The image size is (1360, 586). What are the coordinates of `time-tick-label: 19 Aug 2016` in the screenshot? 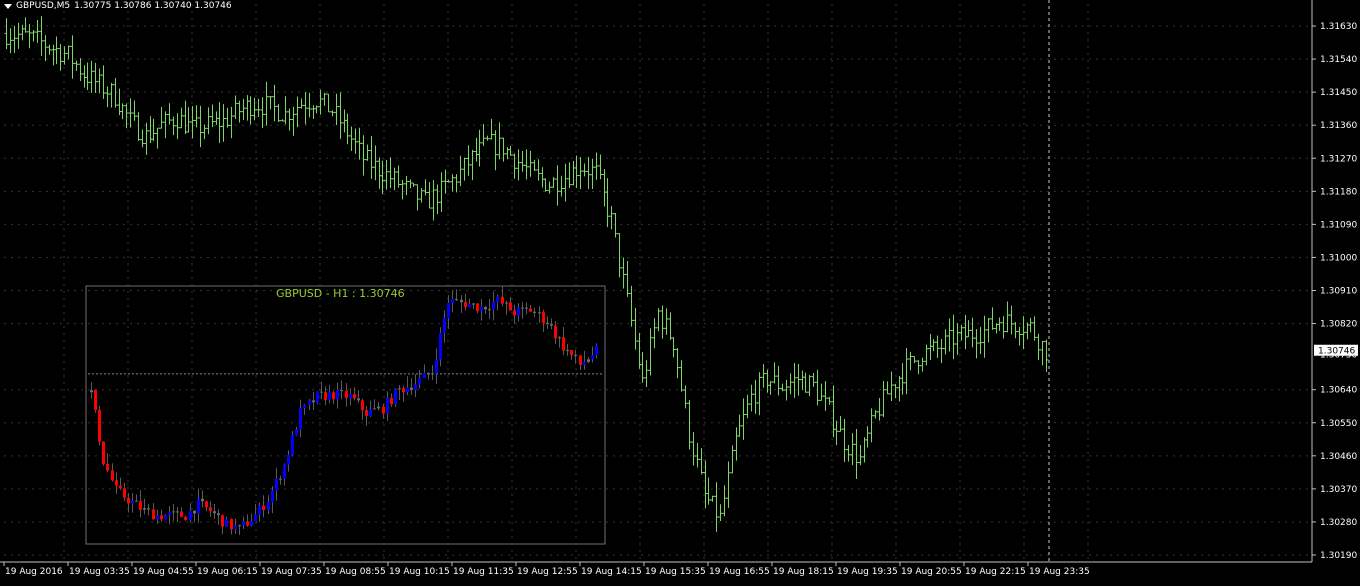 It's located at (34, 572).